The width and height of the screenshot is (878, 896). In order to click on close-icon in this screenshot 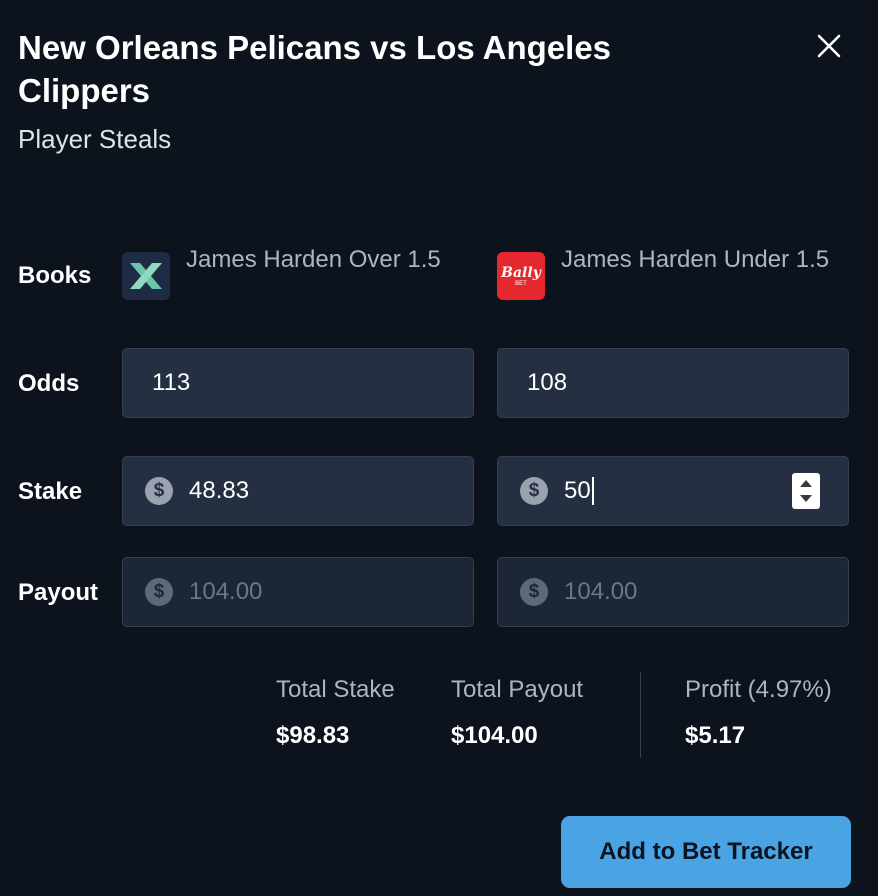, I will do `click(829, 46)`.